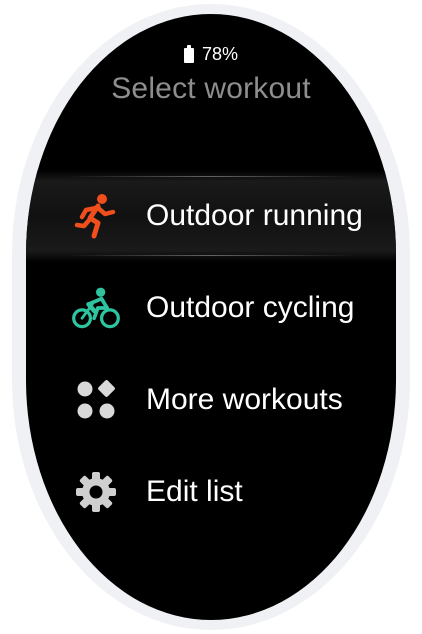 This screenshot has width=422, height=634. I want to click on battery-icon, so click(188, 54).